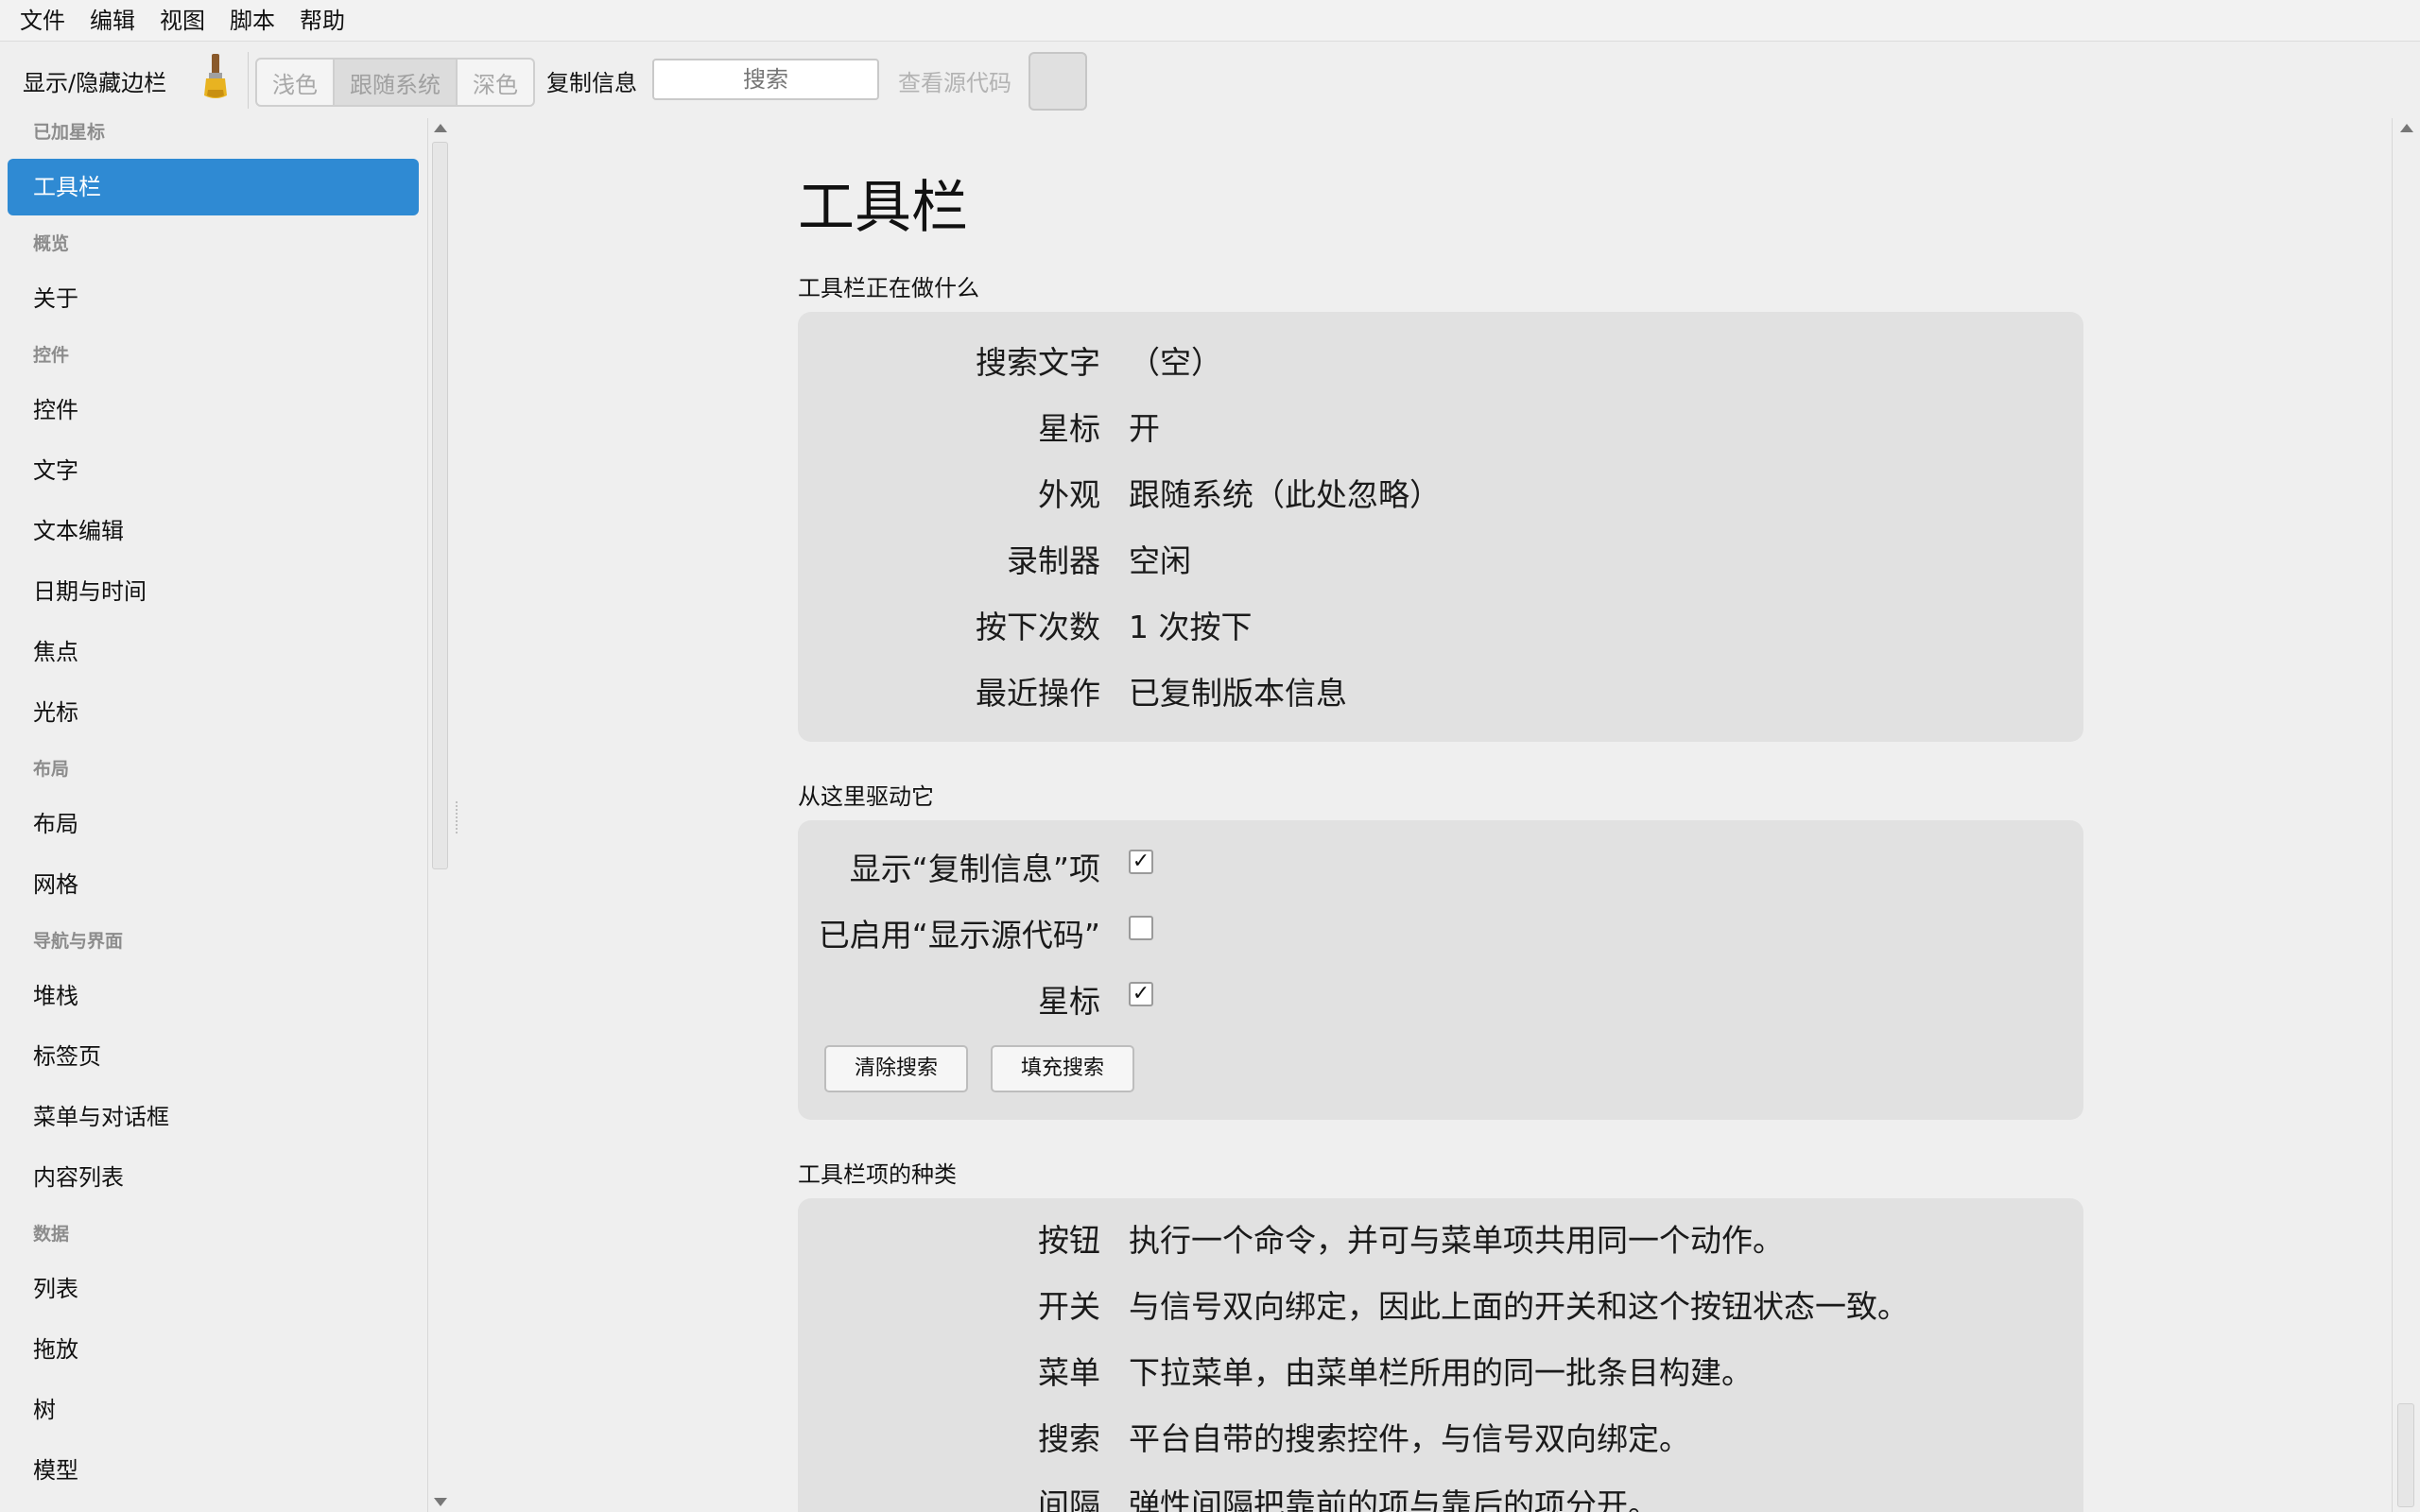  I want to click on status-value: 跟随系统（此处忽略）, so click(1285, 494).